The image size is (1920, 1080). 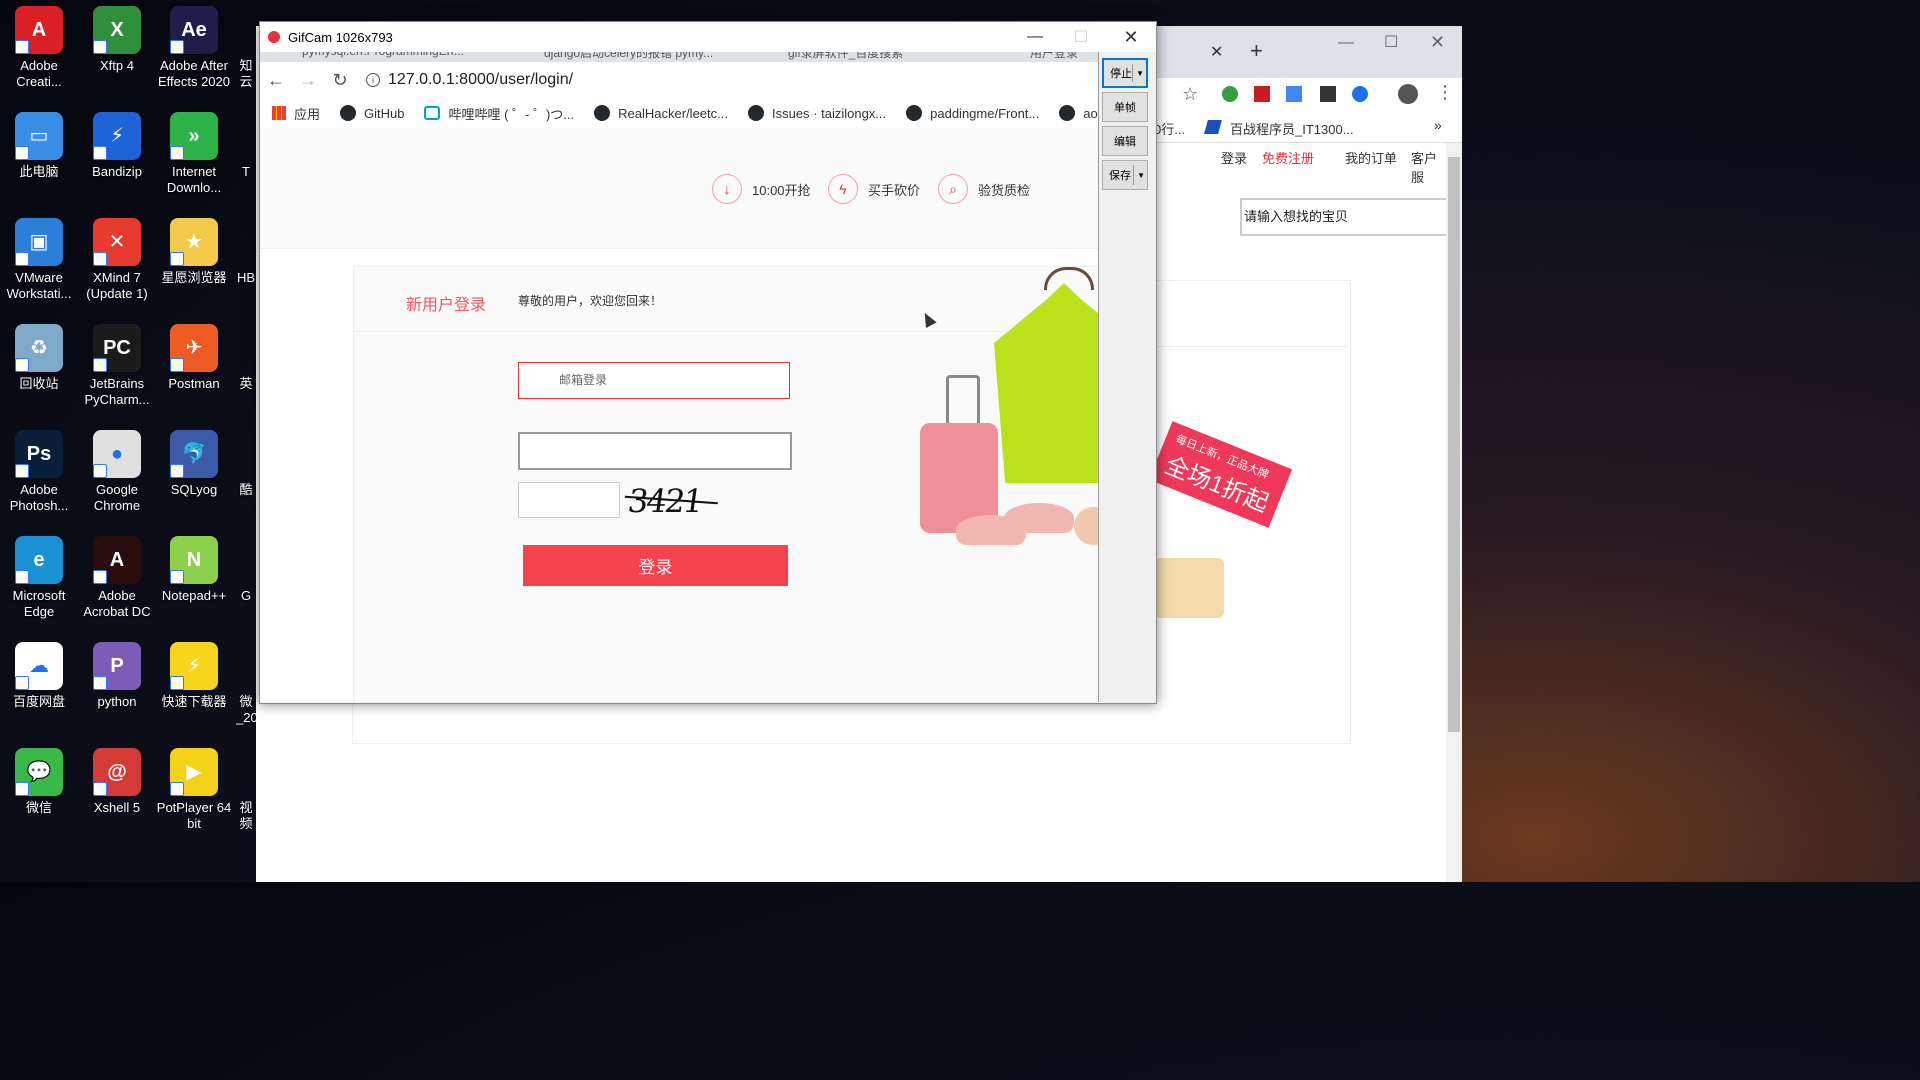 What do you see at coordinates (39, 603) in the screenshot?
I see `desktop-icon-label: Microsoft Edge` at bounding box center [39, 603].